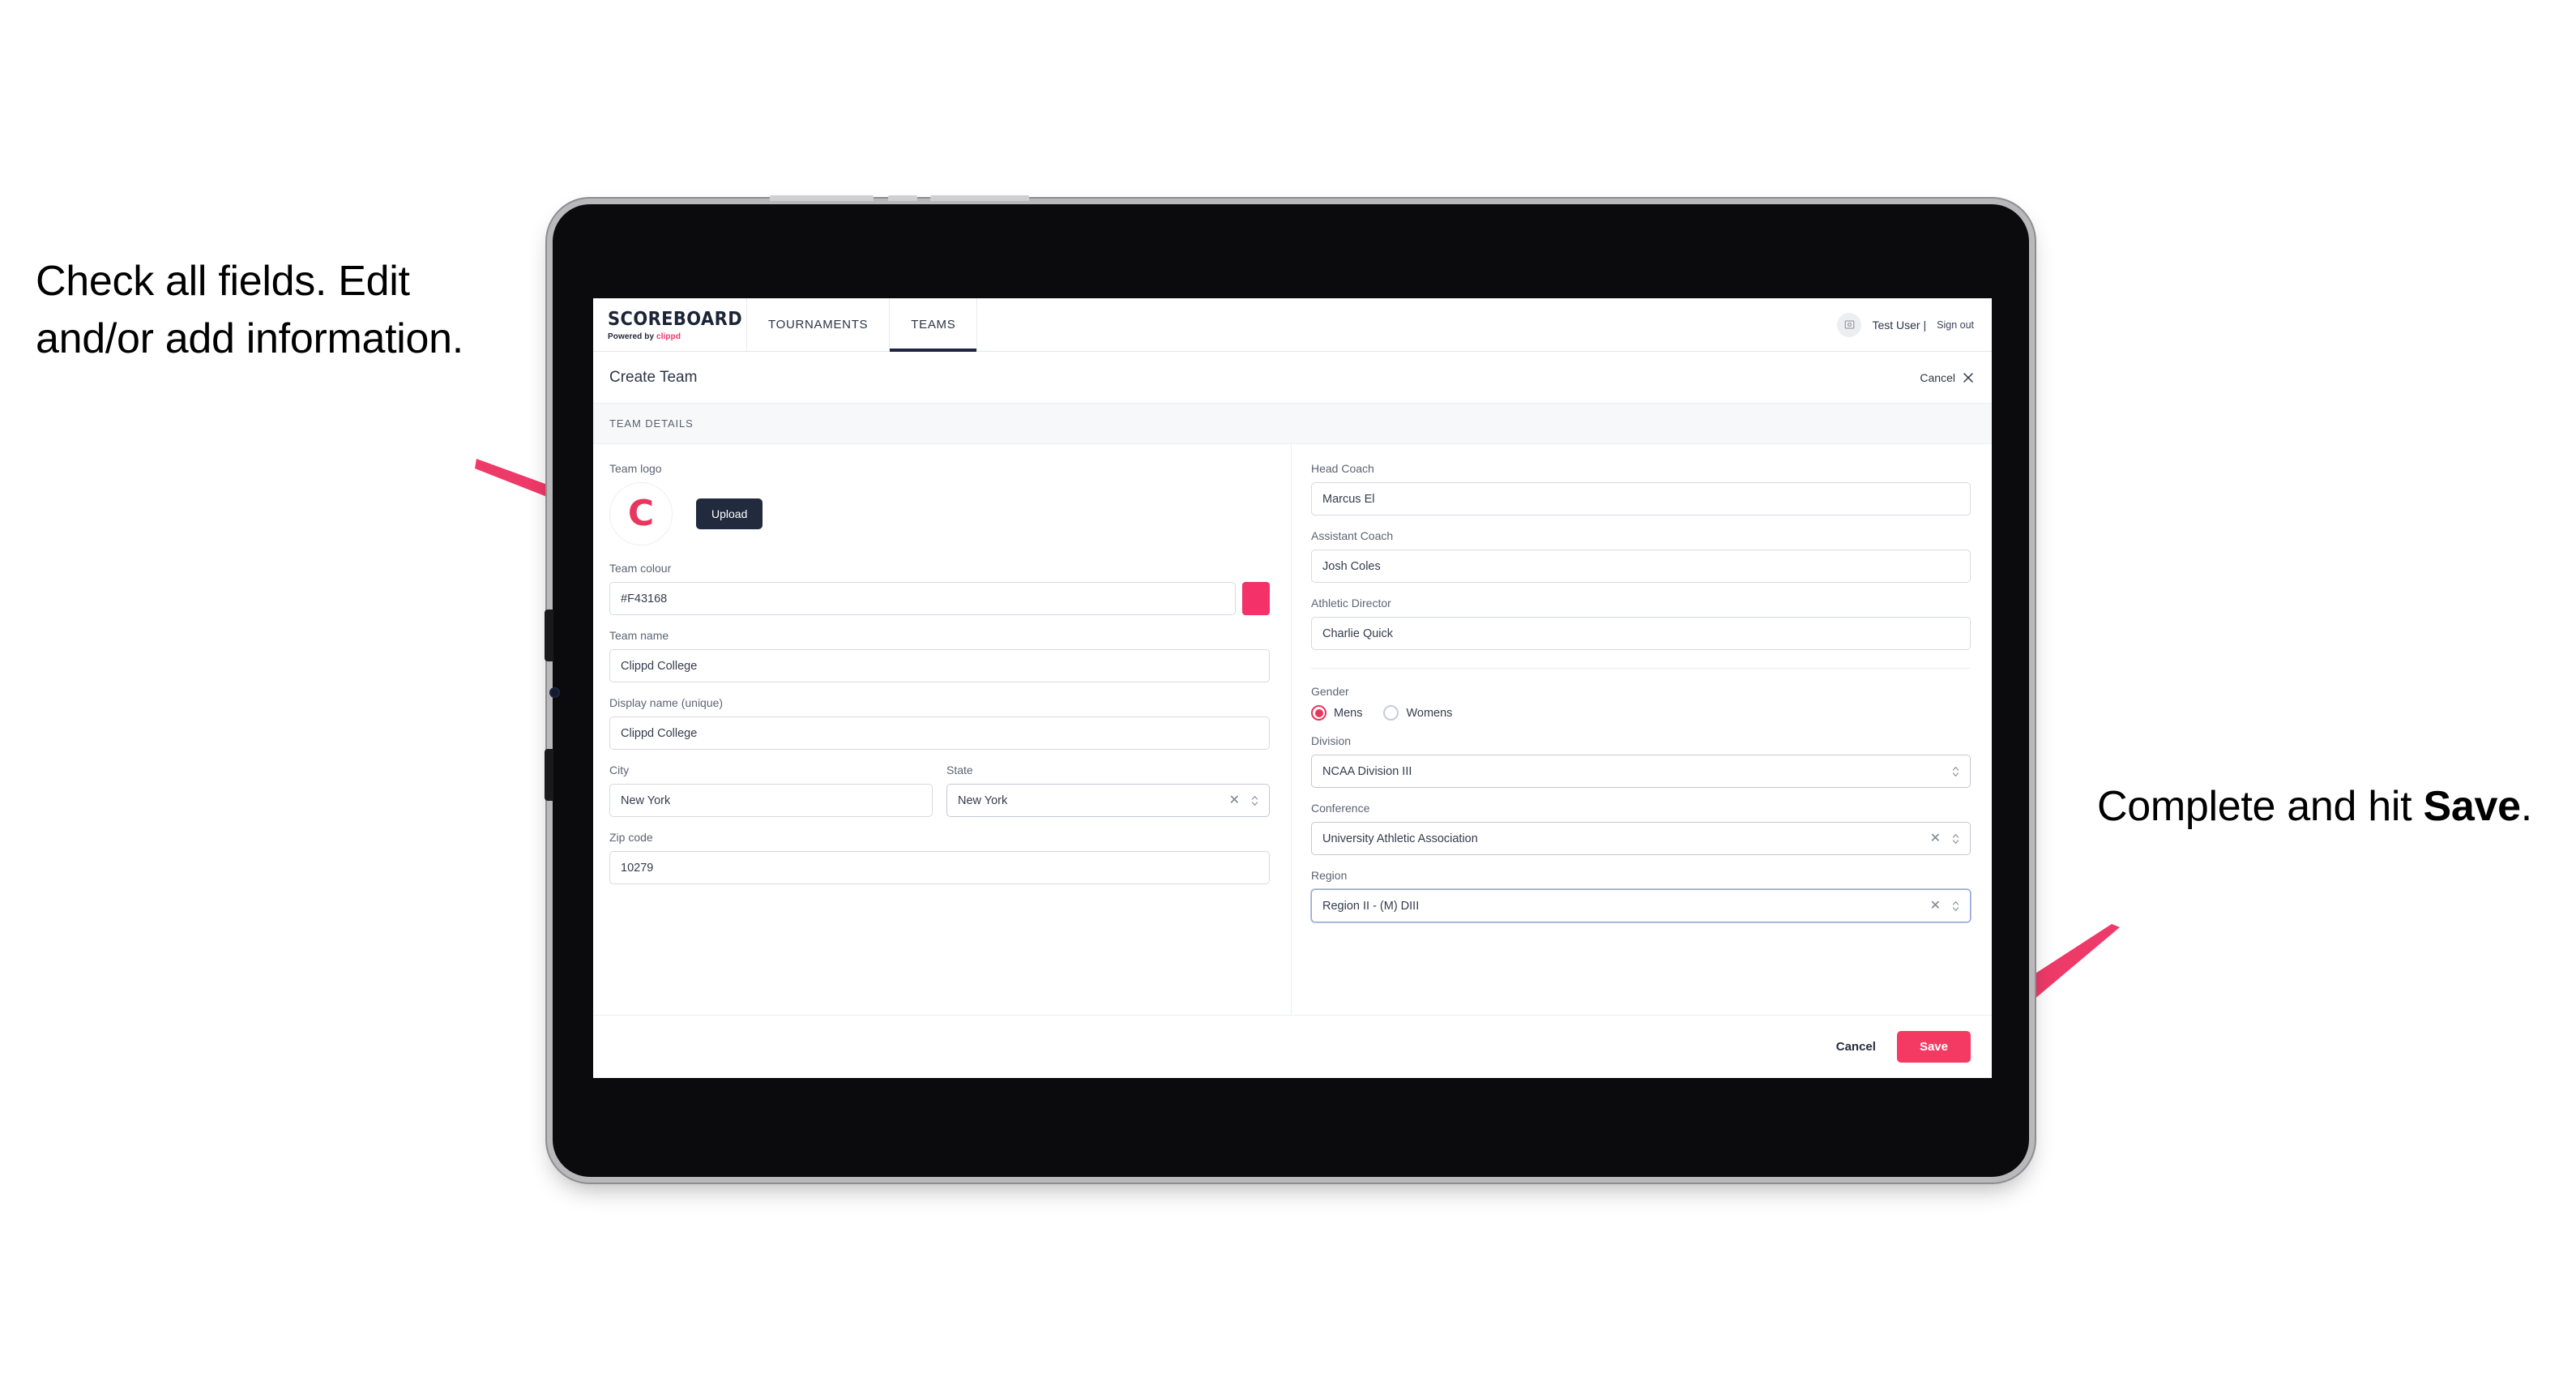 The image size is (2576, 1386). I want to click on brand-subtitle-prefix: Powered by, so click(632, 336).